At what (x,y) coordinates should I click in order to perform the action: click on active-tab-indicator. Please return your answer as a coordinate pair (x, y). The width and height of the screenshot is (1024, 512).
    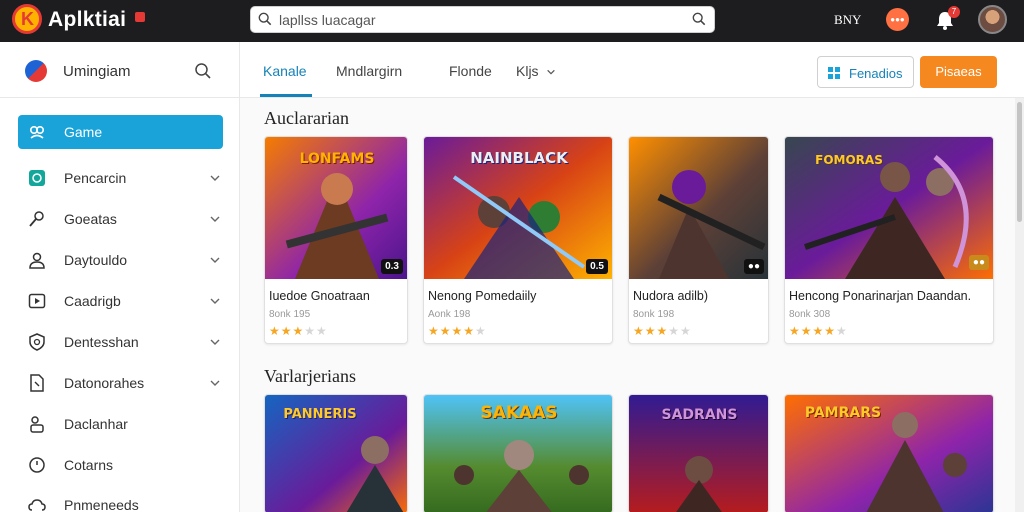
    Looking at the image, I should click on (286, 95).